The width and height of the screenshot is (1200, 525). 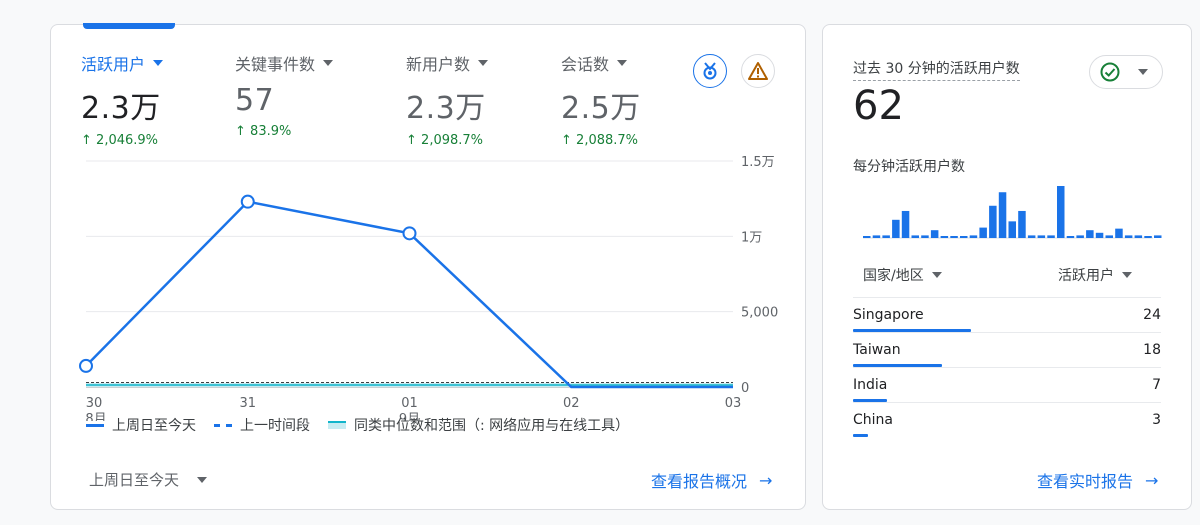 What do you see at coordinates (247, 201) in the screenshot?
I see `data-point` at bounding box center [247, 201].